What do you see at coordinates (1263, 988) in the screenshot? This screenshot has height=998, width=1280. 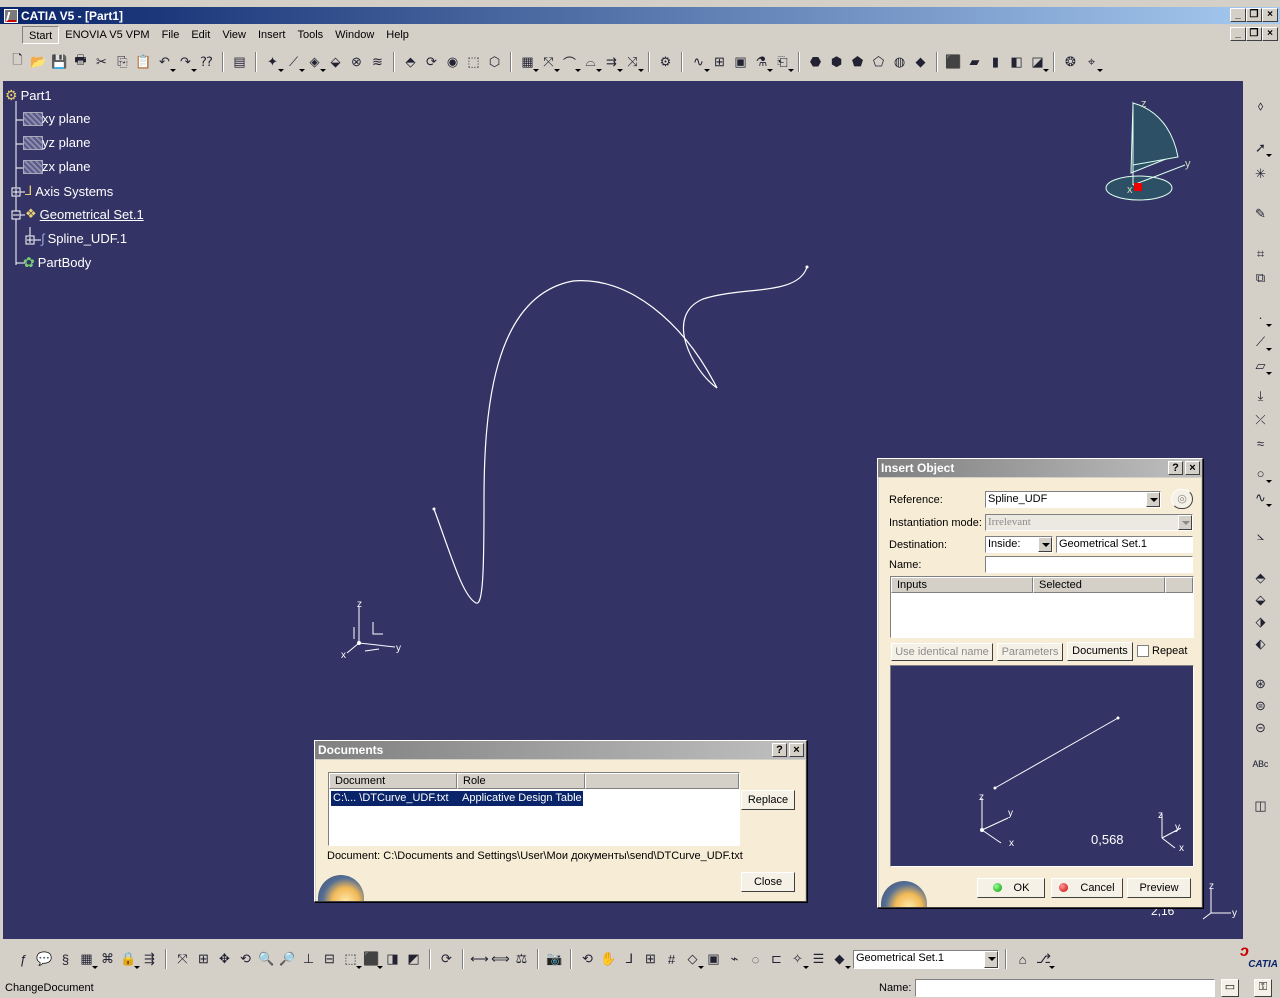 I see `power-input-options-button: ⚿` at bounding box center [1263, 988].